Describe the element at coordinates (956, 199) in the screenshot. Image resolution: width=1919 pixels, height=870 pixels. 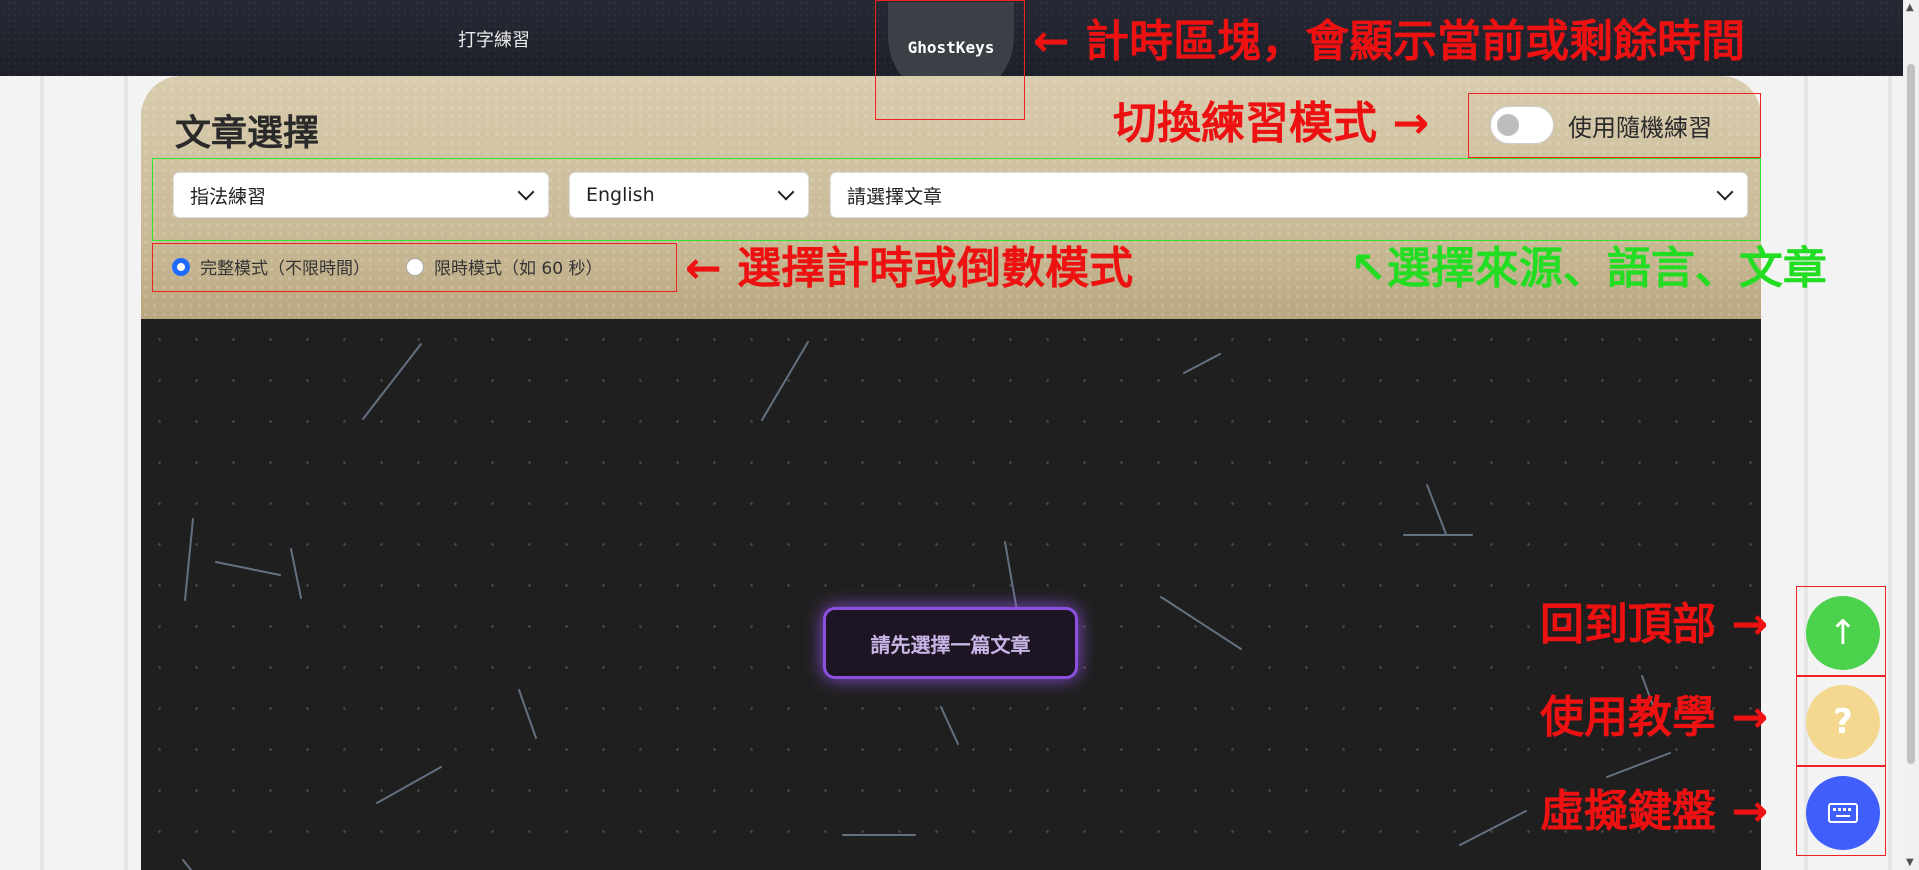
I see `selectors-highlight-box` at that location.